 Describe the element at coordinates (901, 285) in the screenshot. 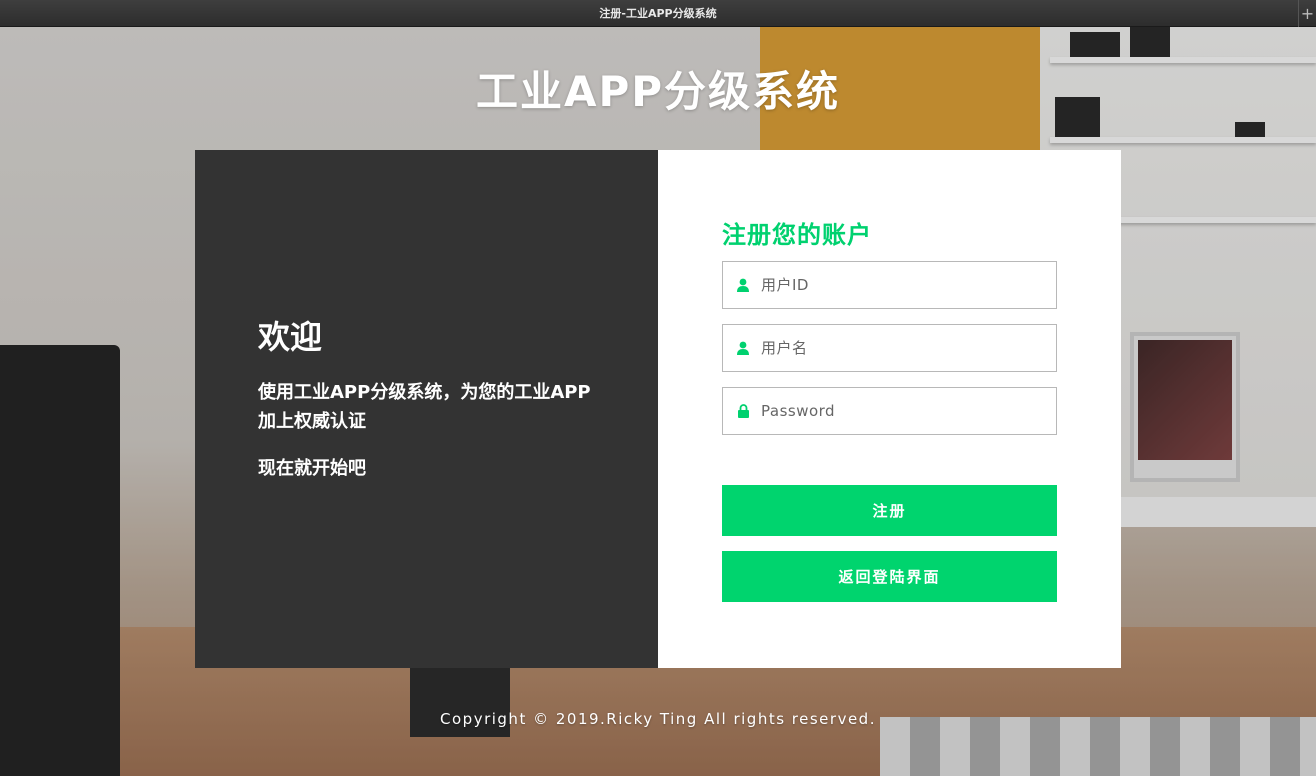

I see `user-id-input` at that location.